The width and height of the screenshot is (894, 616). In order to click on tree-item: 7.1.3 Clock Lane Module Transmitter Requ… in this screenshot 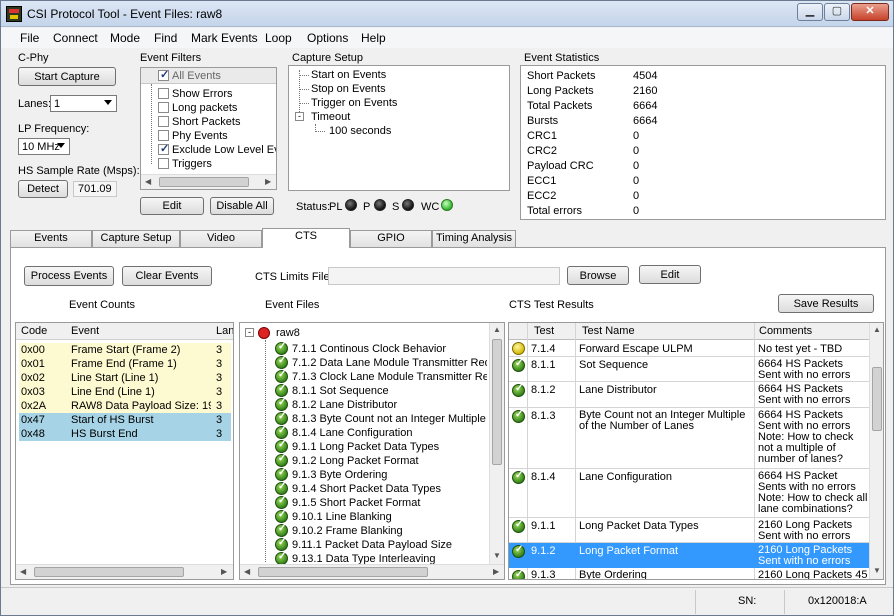, I will do `click(389, 377)`.